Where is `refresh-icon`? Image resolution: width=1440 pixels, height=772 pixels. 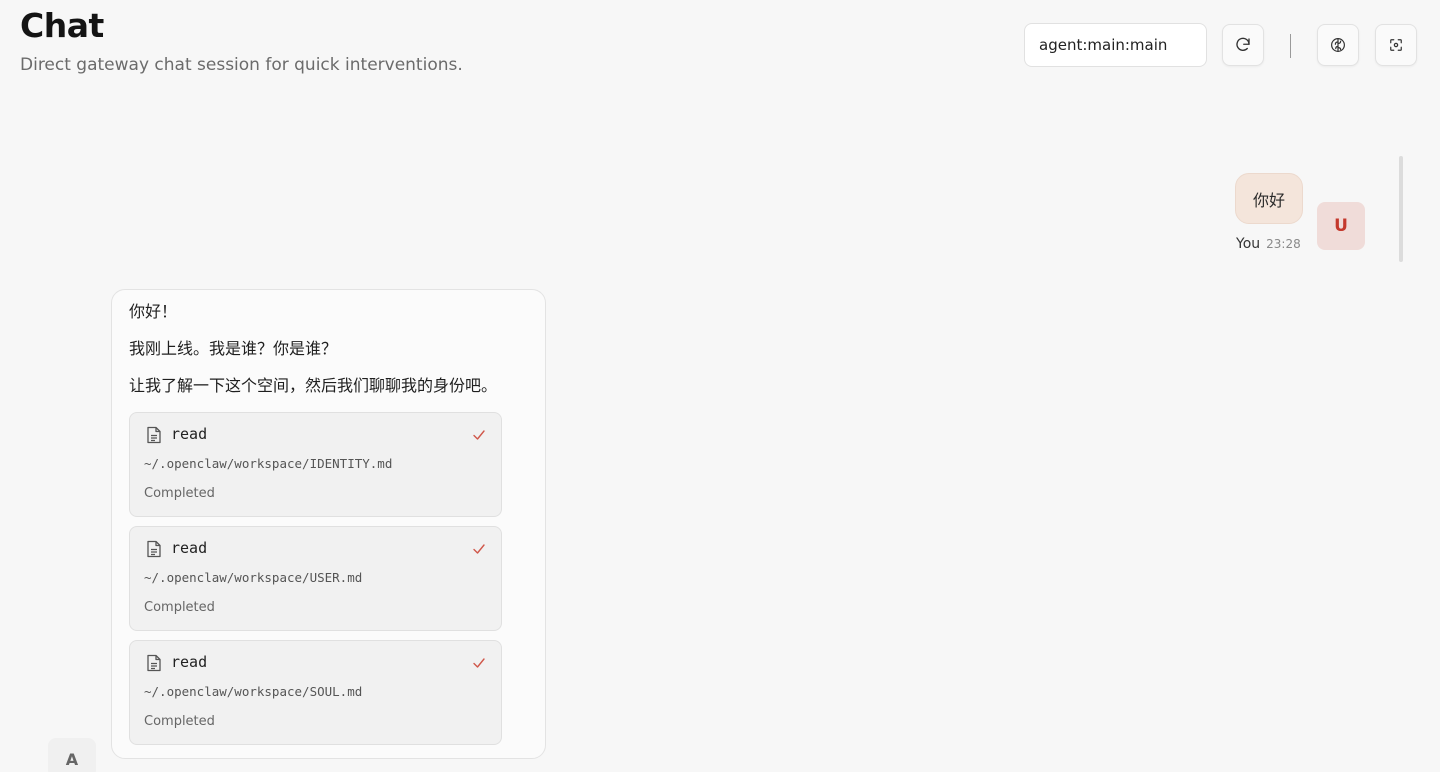 refresh-icon is located at coordinates (1243, 44).